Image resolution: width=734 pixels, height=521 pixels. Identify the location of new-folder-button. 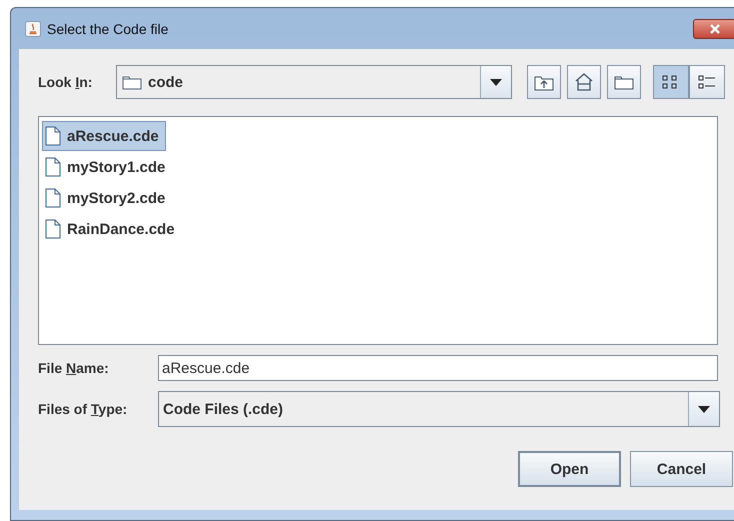
(624, 82).